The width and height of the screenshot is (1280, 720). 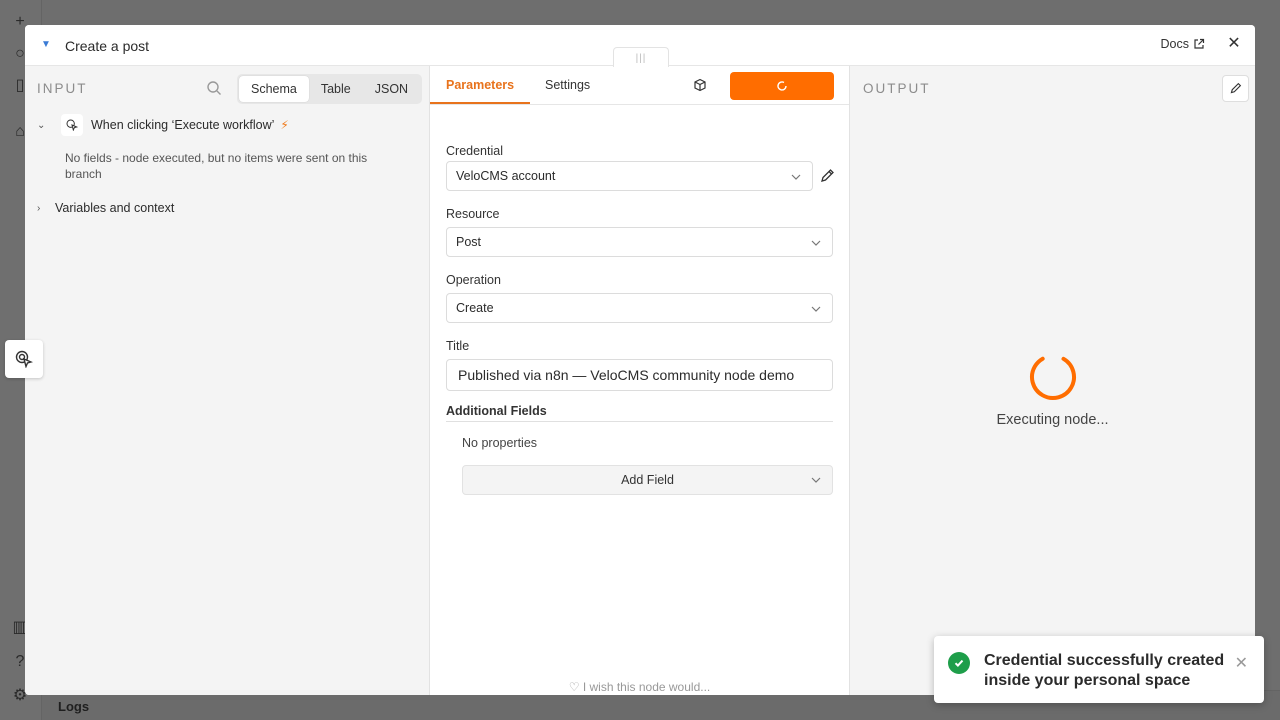 I want to click on credential-select: VeloCMS account, so click(x=629, y=176).